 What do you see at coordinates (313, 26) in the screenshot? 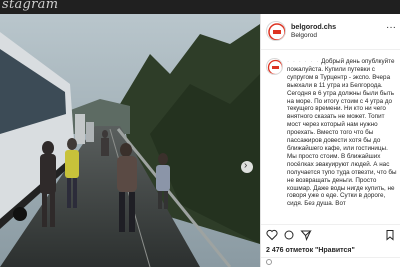
I see `post-username: belgorod.chs` at bounding box center [313, 26].